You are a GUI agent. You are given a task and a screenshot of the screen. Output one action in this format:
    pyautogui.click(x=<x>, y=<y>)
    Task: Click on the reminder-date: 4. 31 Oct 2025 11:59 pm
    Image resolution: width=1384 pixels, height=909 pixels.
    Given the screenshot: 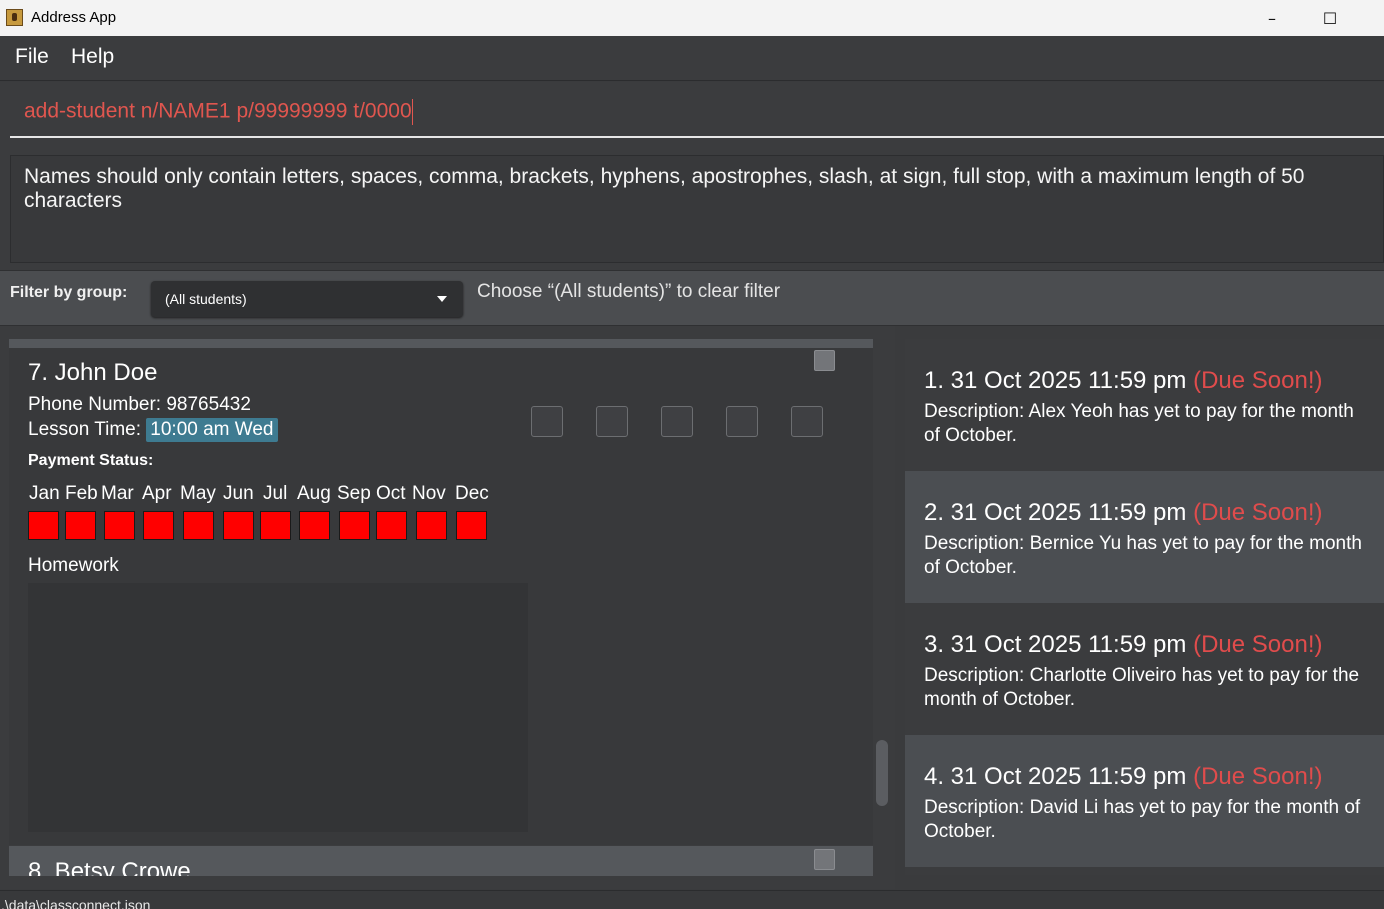 What is the action you would take?
    pyautogui.click(x=1055, y=776)
    